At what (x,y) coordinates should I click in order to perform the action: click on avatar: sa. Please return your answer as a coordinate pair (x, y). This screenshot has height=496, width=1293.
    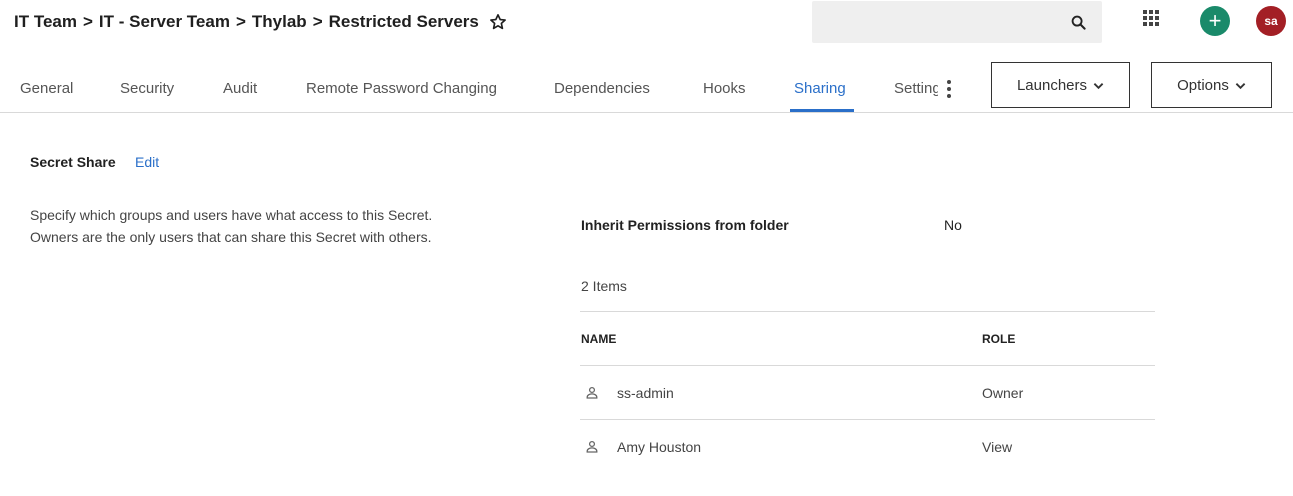
    Looking at the image, I should click on (1271, 21).